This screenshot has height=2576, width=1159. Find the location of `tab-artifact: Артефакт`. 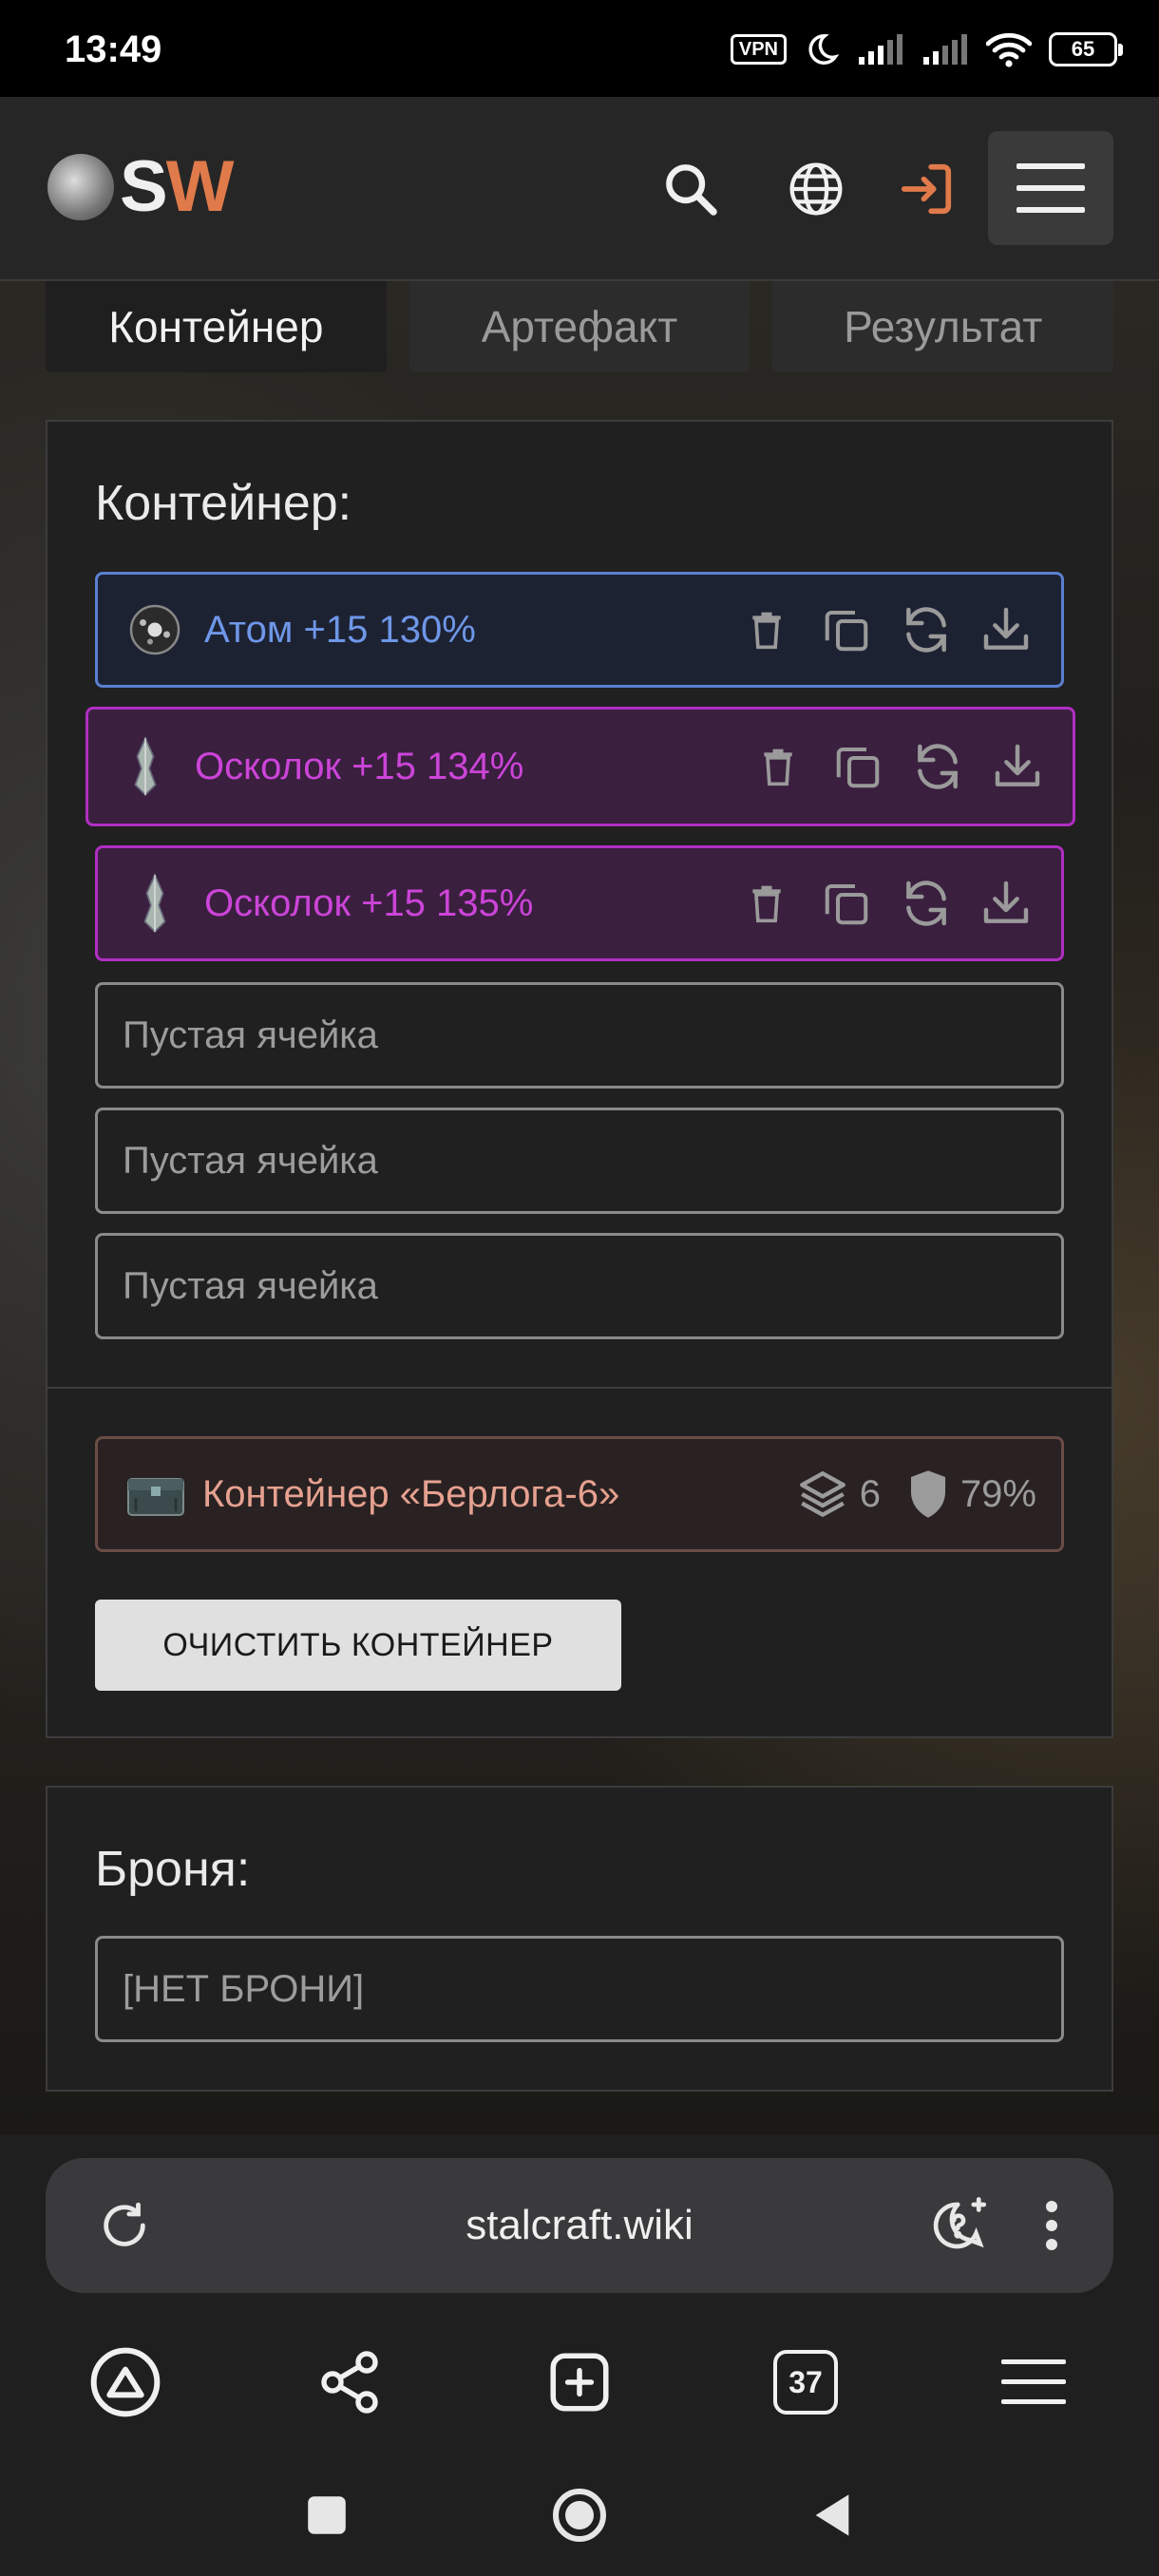

tab-artifact: Артефакт is located at coordinates (579, 326).